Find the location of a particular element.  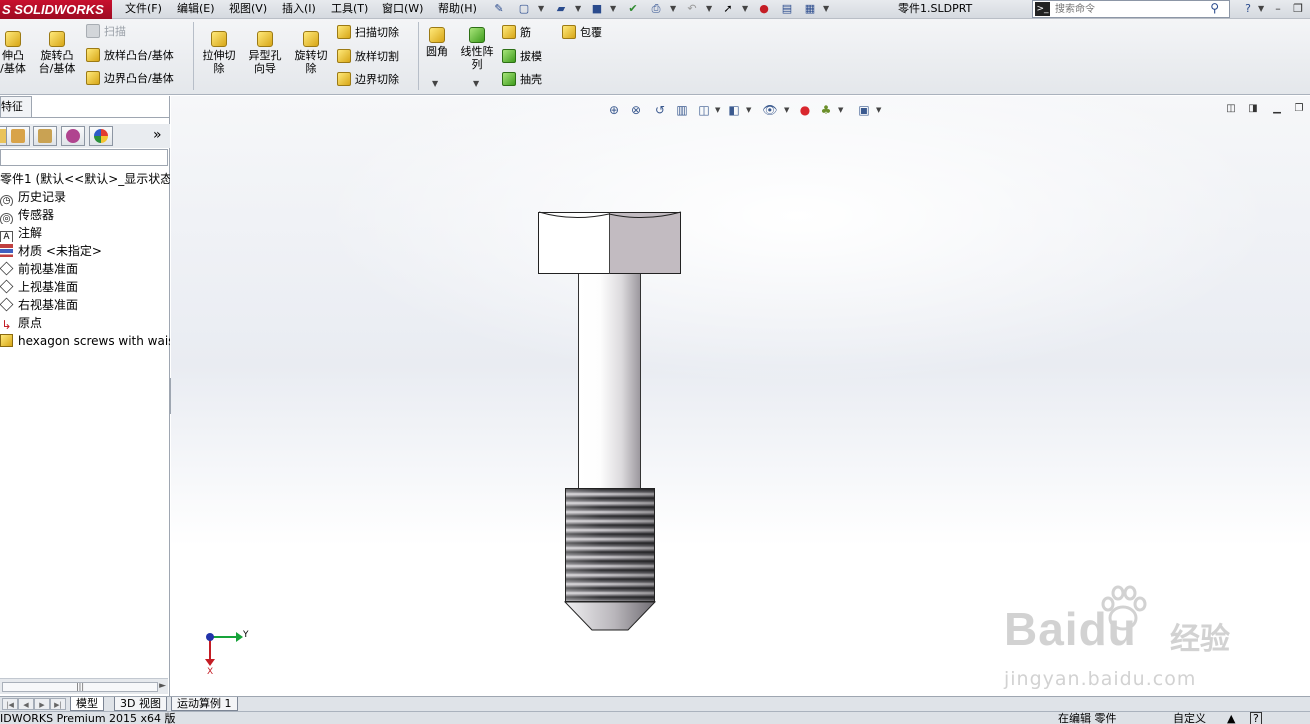

status-help-icon: ? is located at coordinates (1256, 718).